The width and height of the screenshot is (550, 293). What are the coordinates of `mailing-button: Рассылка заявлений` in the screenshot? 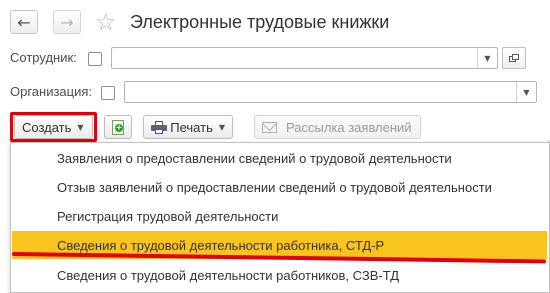 It's located at (337, 127).